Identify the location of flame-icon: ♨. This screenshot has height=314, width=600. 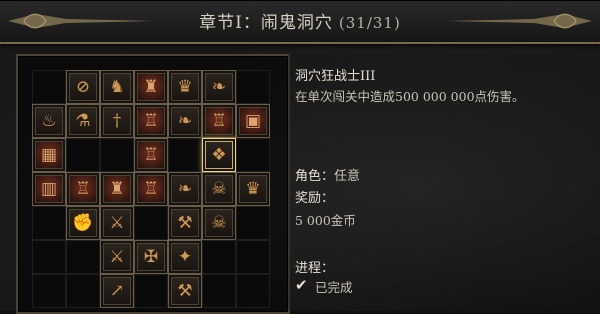
(49, 121).